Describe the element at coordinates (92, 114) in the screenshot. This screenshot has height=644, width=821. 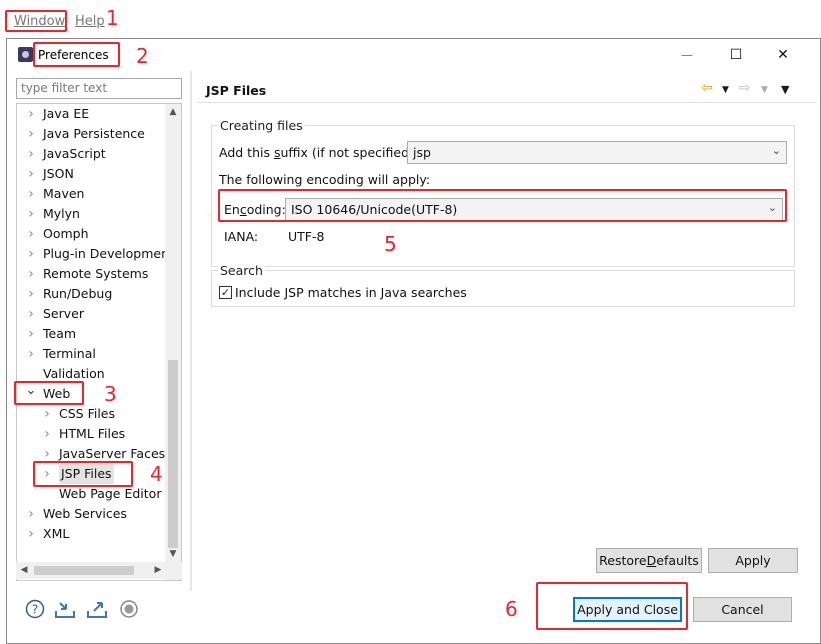
I see `tree-item: › Java EE` at that location.